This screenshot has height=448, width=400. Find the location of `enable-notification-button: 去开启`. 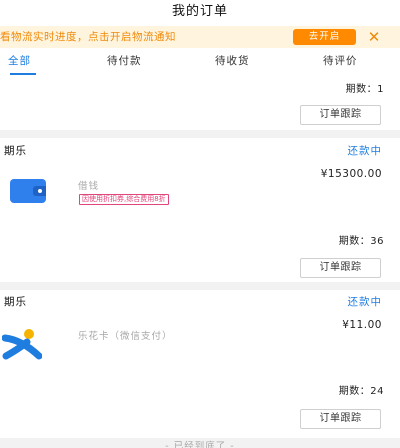

enable-notification-button: 去开启 is located at coordinates (324, 37).